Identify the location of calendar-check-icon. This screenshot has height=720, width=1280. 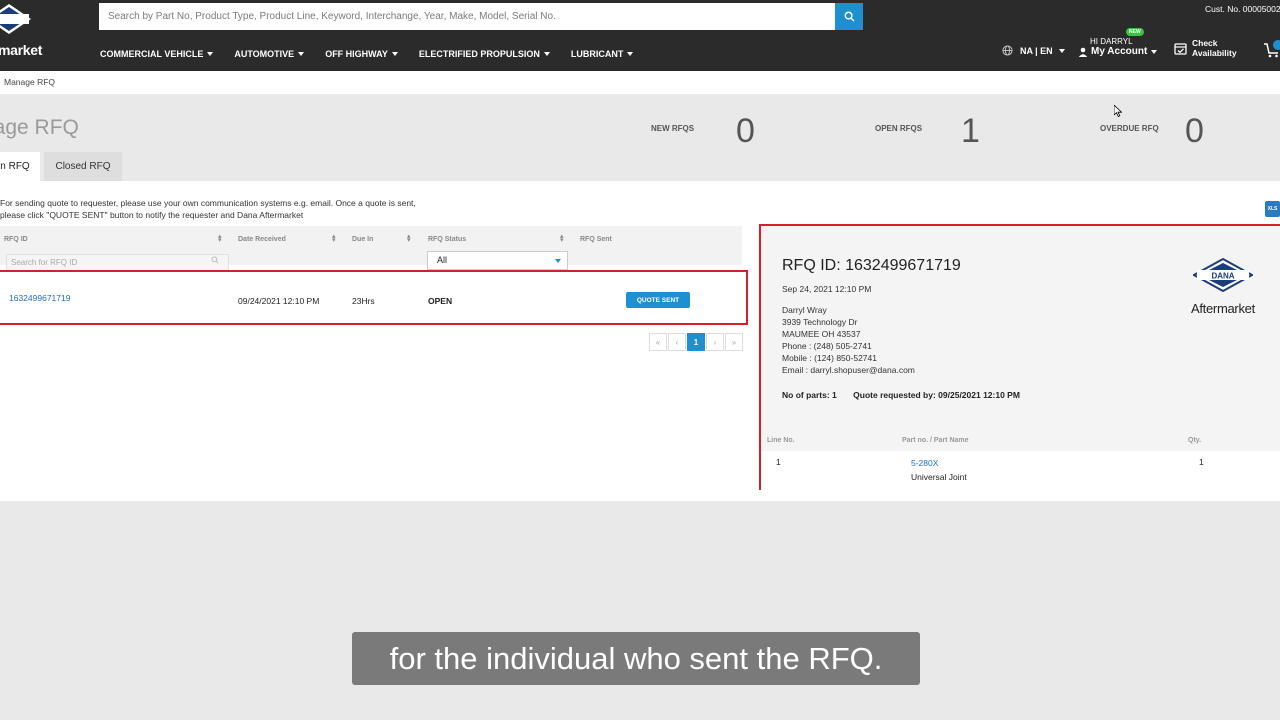
(1180, 48).